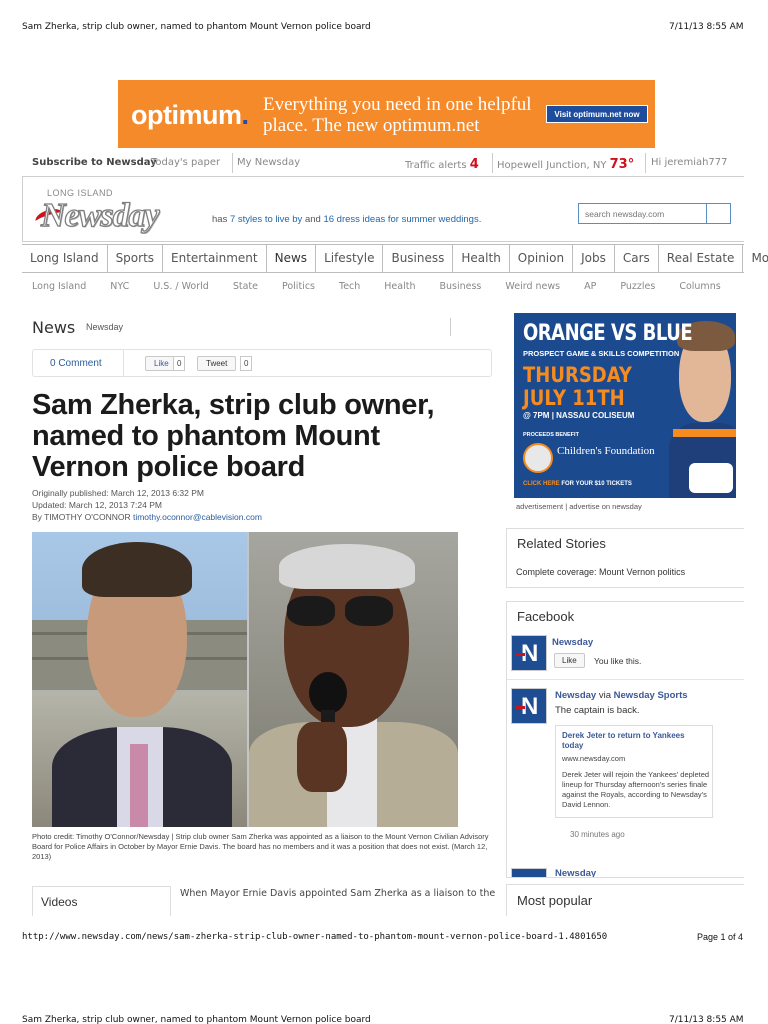 The image size is (768, 1024). Describe the element at coordinates (65, 258) in the screenshot. I see `nav-long-island: Long Island` at that location.